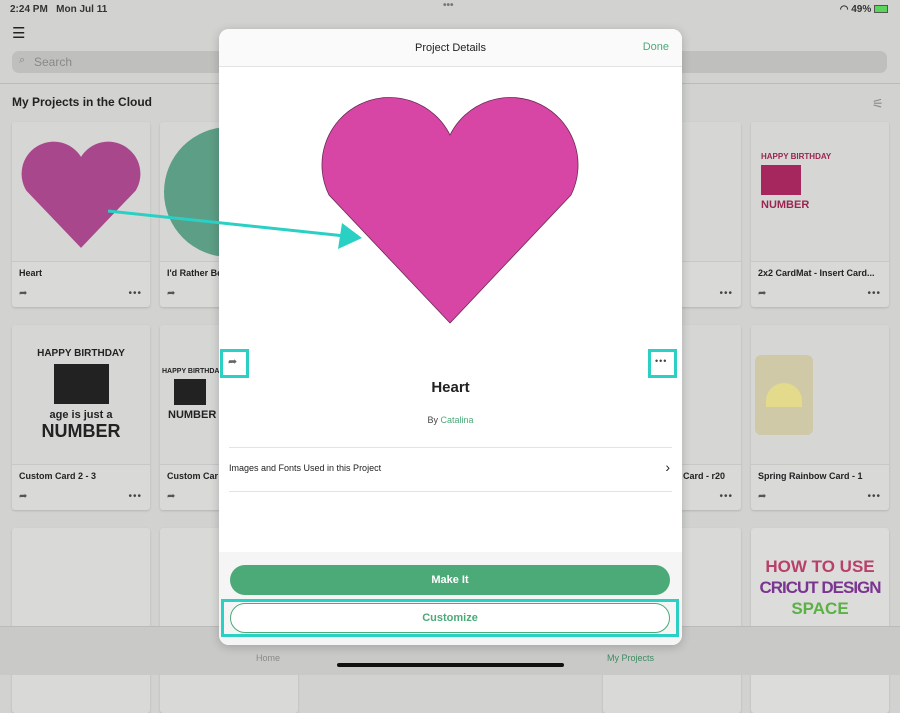 Image resolution: width=900 pixels, height=713 pixels. I want to click on modal-title: Project Details, so click(450, 47).